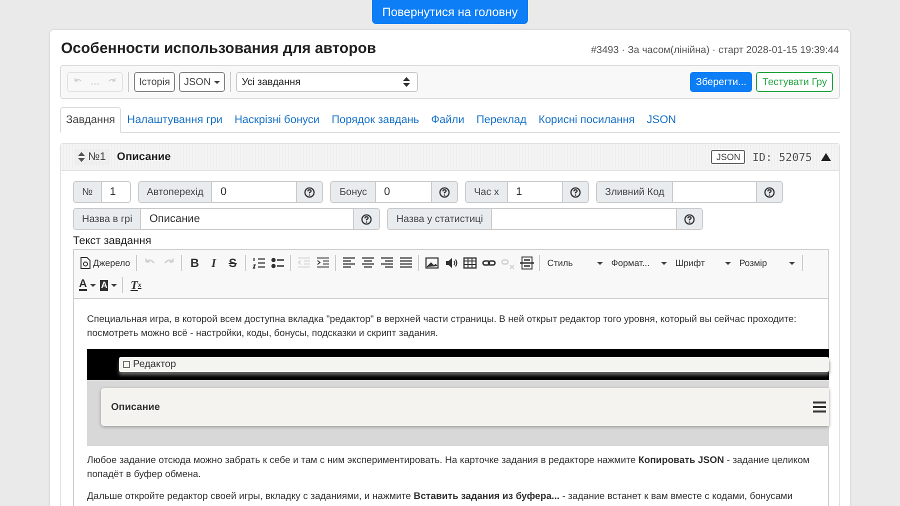 The height and width of the screenshot is (506, 900). Describe the element at coordinates (447, 120) in the screenshot. I see `tab: Файли` at that location.